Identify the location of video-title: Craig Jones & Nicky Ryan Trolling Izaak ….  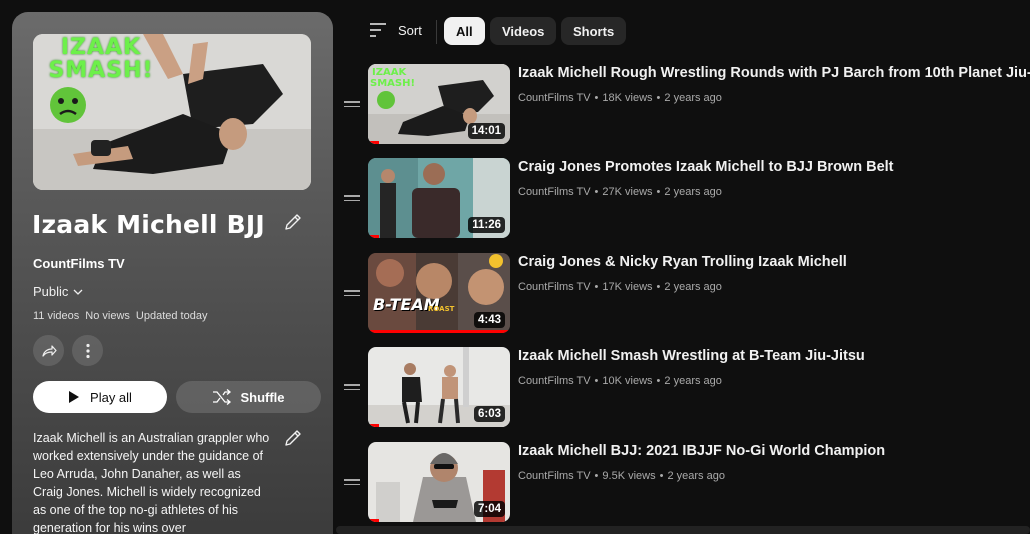
(682, 262).